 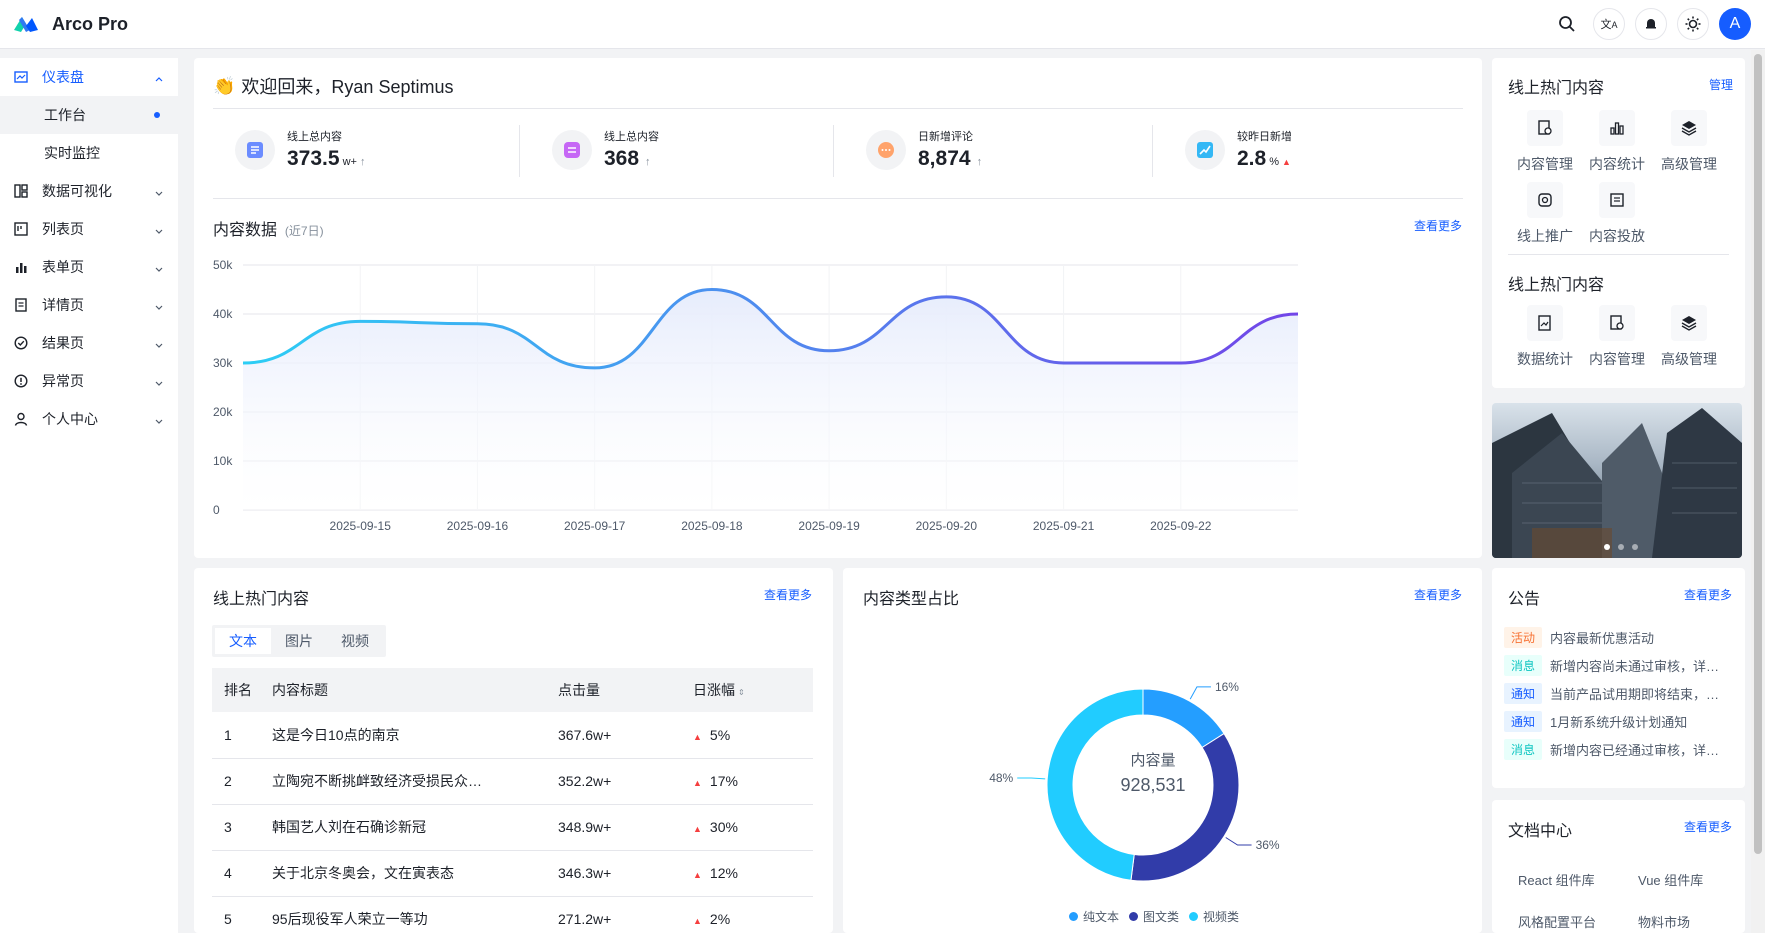 What do you see at coordinates (1556, 285) in the screenshot?
I see `recent-title: 线上热门内容` at bounding box center [1556, 285].